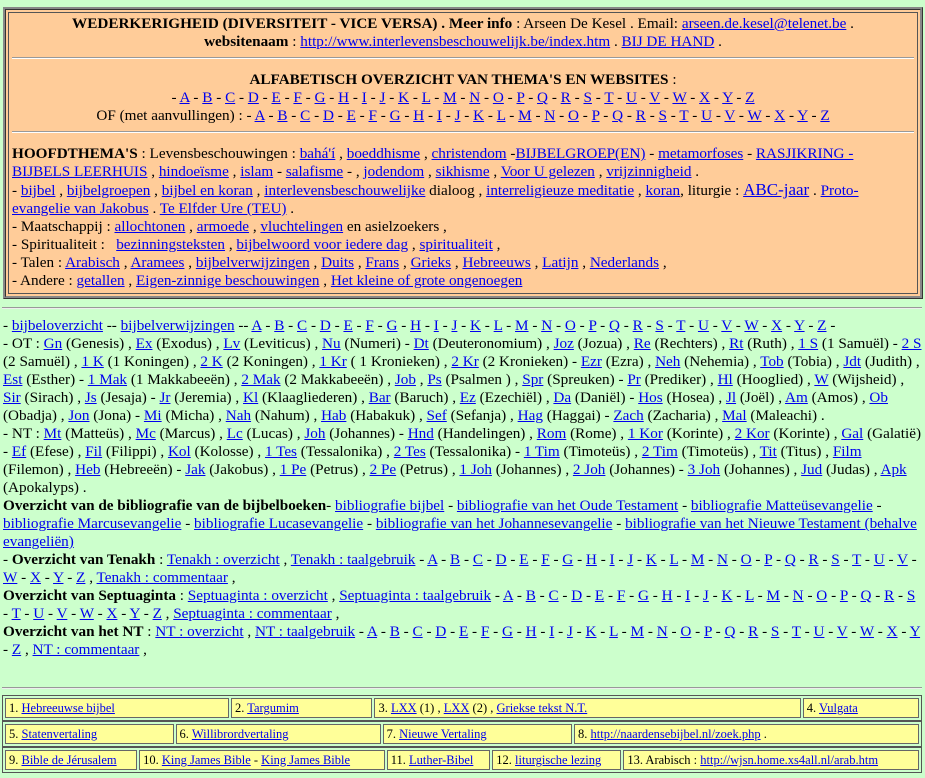 The image size is (925, 778). Describe the element at coordinates (252, 613) in the screenshot. I see `link-sept-comm: Septuaginta : commentaar` at that location.